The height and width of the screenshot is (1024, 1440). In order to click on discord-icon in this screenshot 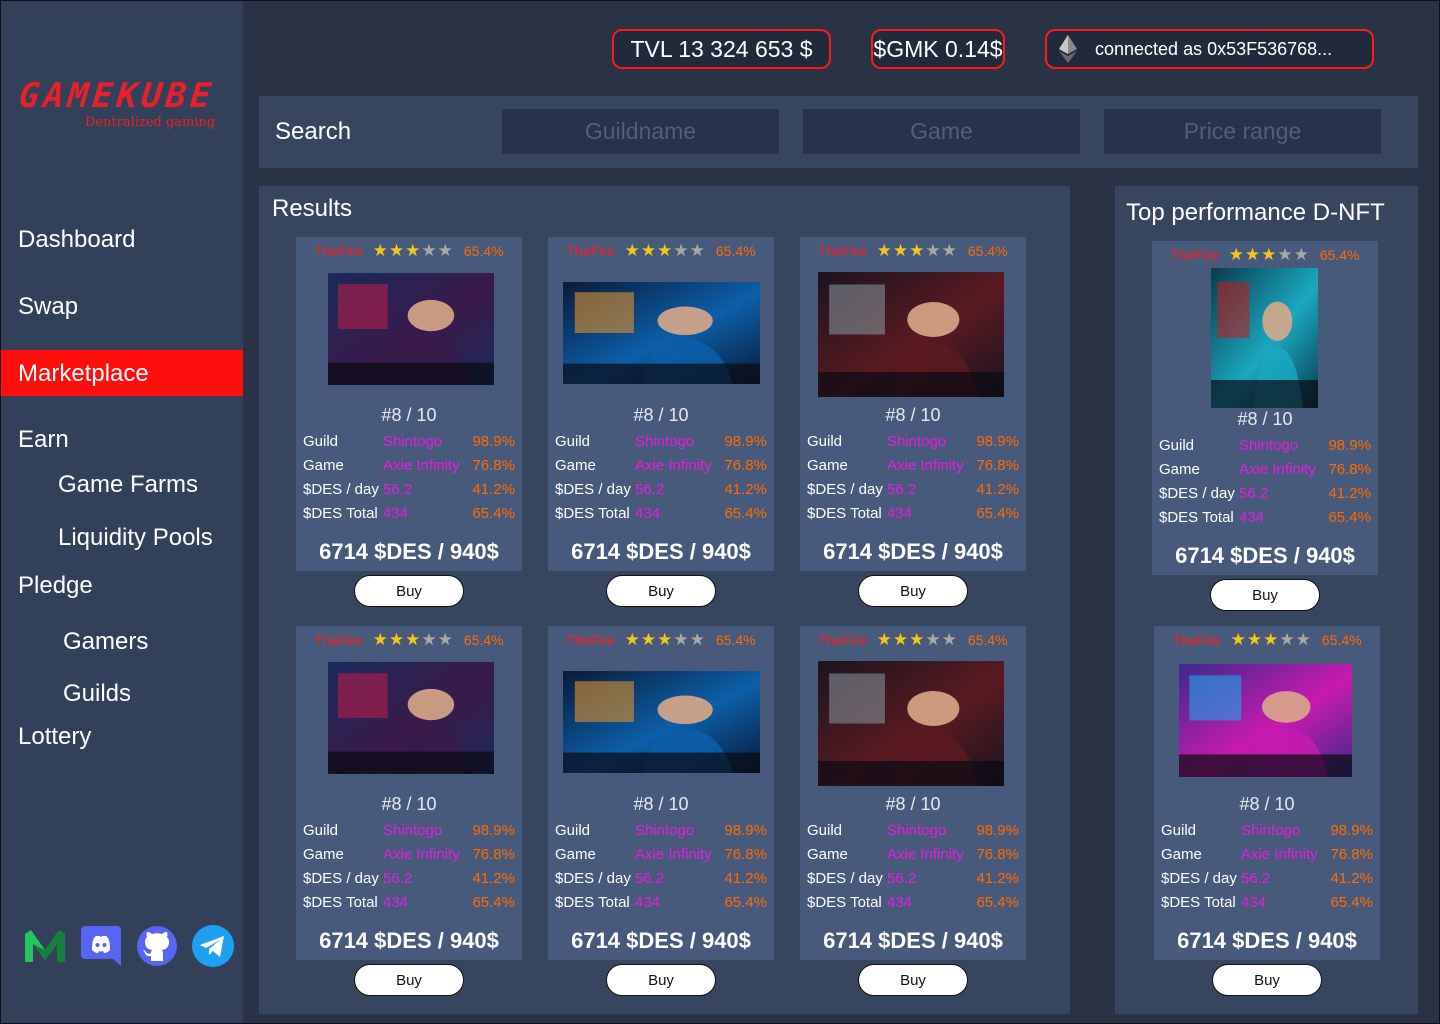, I will do `click(101, 946)`.